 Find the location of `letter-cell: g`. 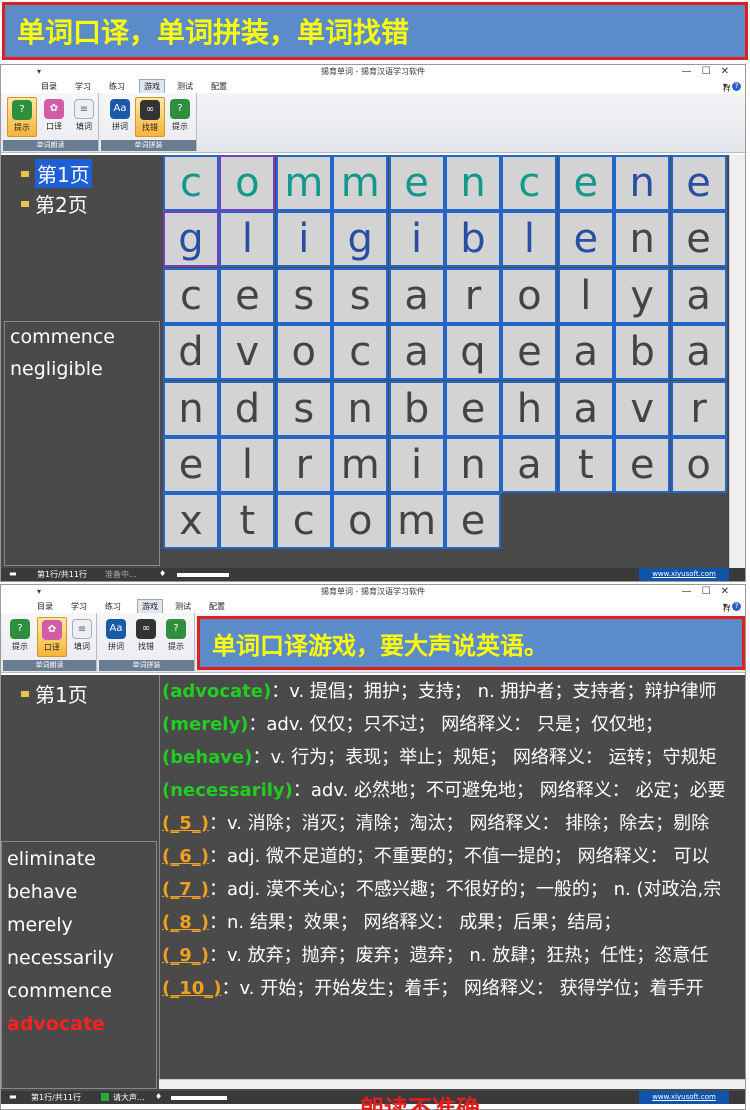

letter-cell: g is located at coordinates (360, 239).